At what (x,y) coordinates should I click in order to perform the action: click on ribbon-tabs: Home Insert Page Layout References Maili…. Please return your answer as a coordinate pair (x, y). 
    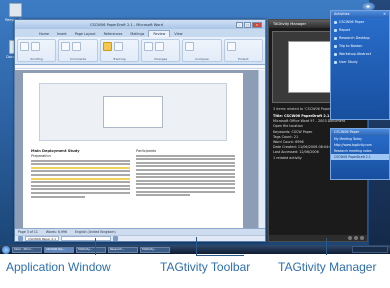
    Looking at the image, I should click on (140, 33).